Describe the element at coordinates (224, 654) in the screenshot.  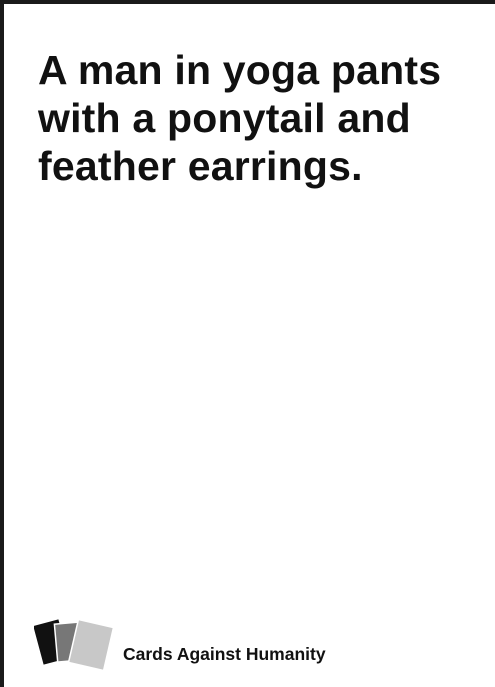
I see `brand-name: Cards Against Humanity` at that location.